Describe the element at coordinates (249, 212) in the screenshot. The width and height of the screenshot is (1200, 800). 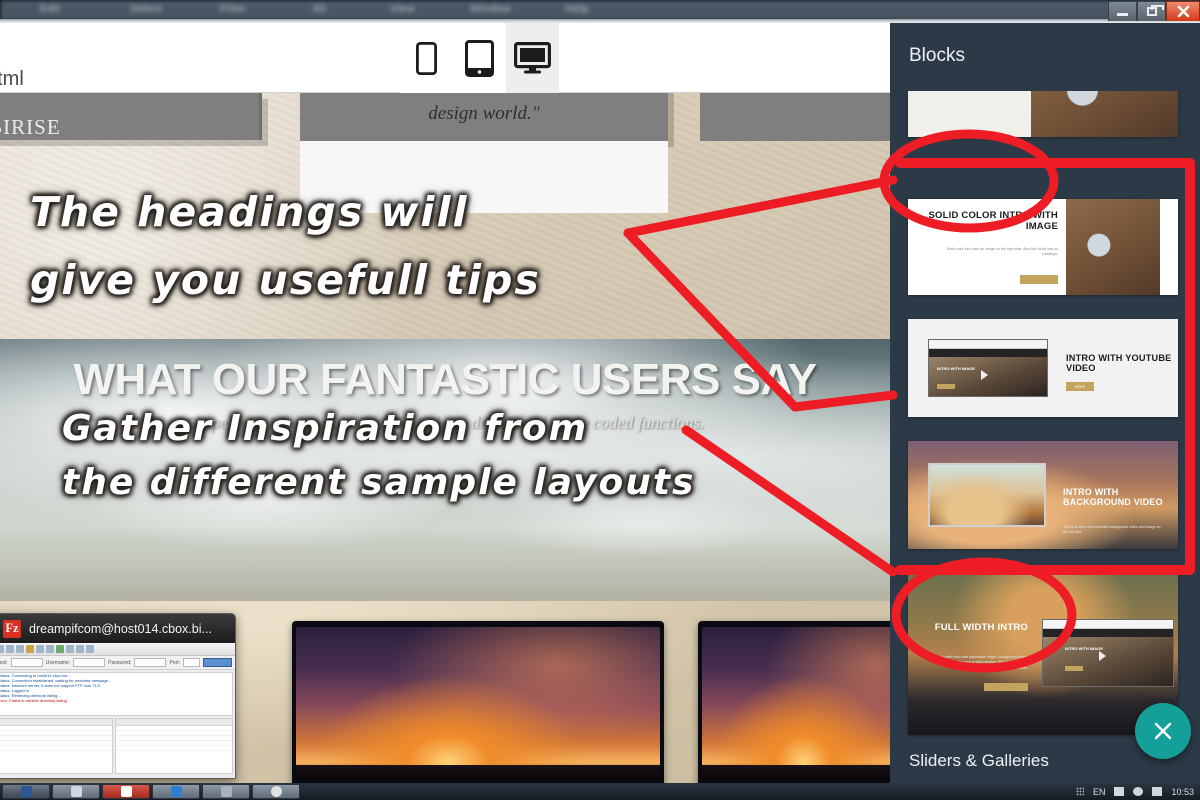
I see `annotation-note-1-line-1: The headings will` at that location.